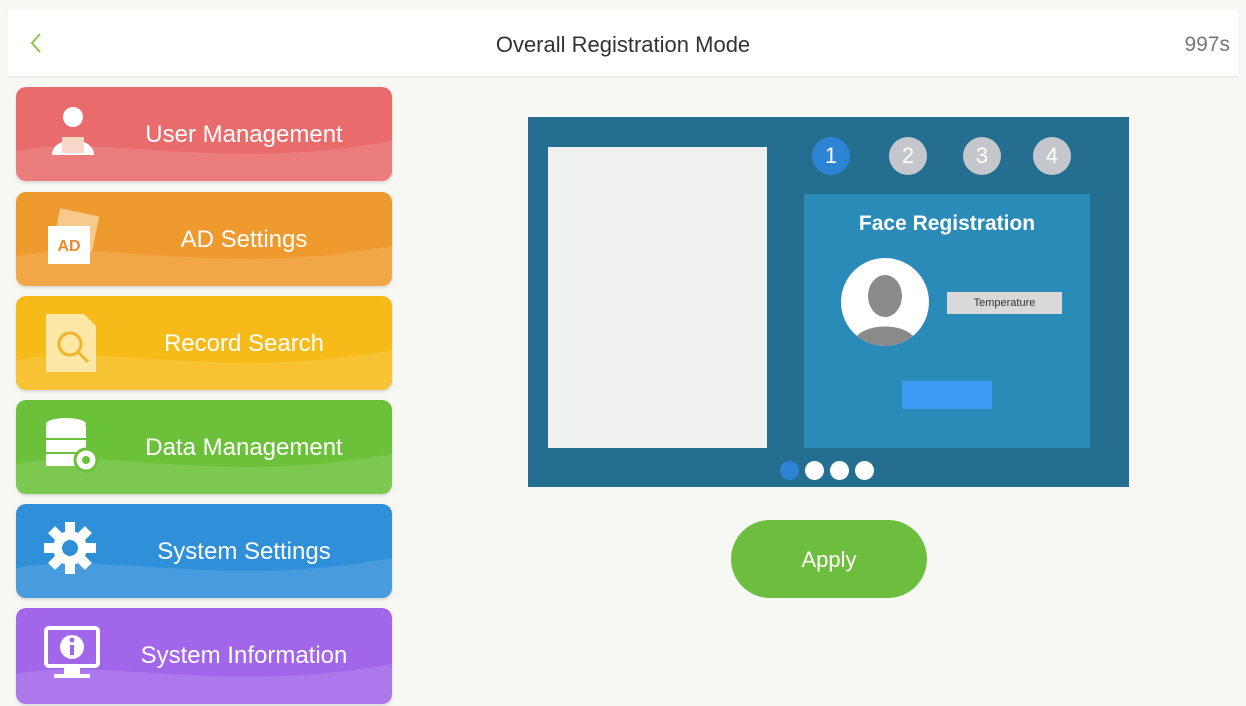 The width and height of the screenshot is (1246, 706). What do you see at coordinates (829, 559) in the screenshot?
I see `apply-button: Apply` at bounding box center [829, 559].